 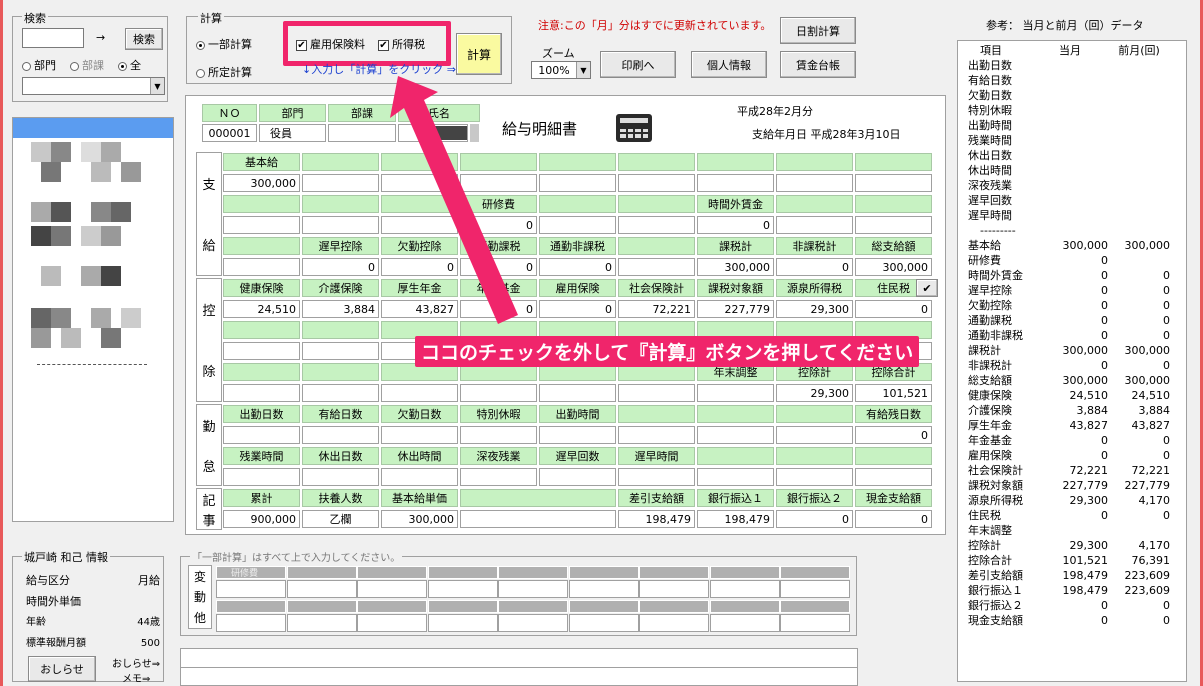 I want to click on kojo-value-cell: 72,221, so click(x=656, y=309).